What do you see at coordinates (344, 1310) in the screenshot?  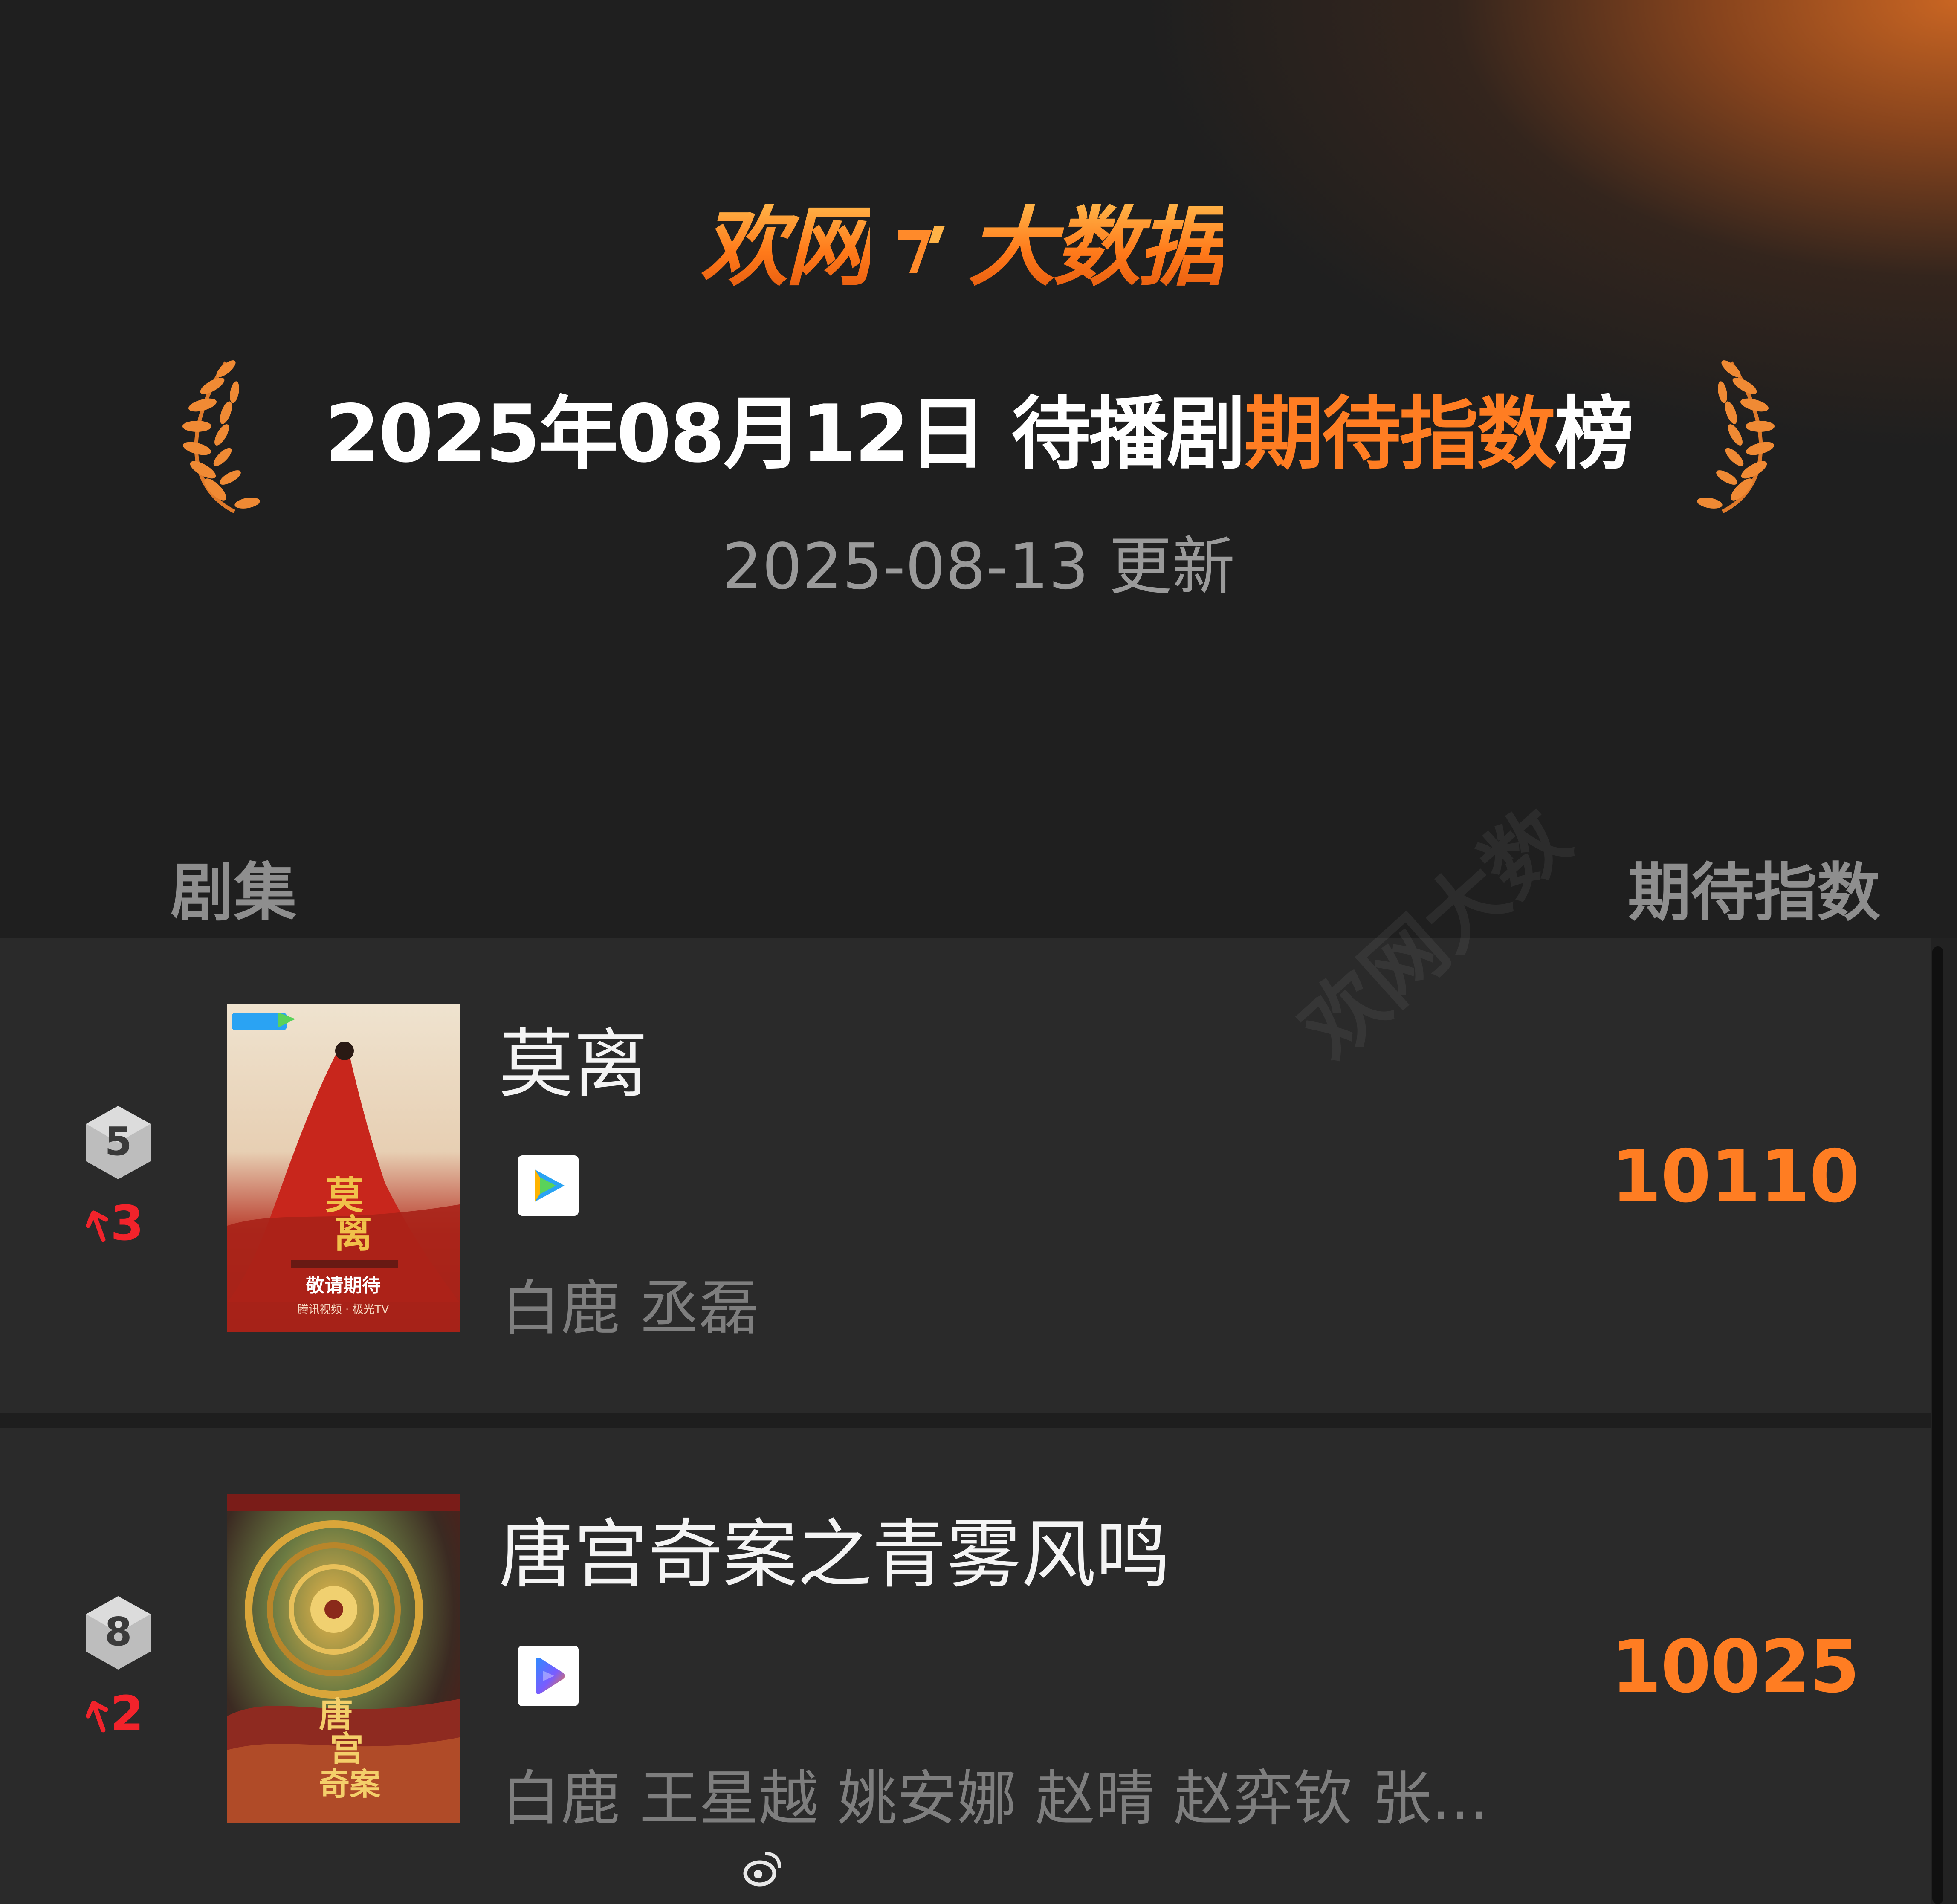 I see `poster-footer-text: 腾讯视频 · 极光TV` at bounding box center [344, 1310].